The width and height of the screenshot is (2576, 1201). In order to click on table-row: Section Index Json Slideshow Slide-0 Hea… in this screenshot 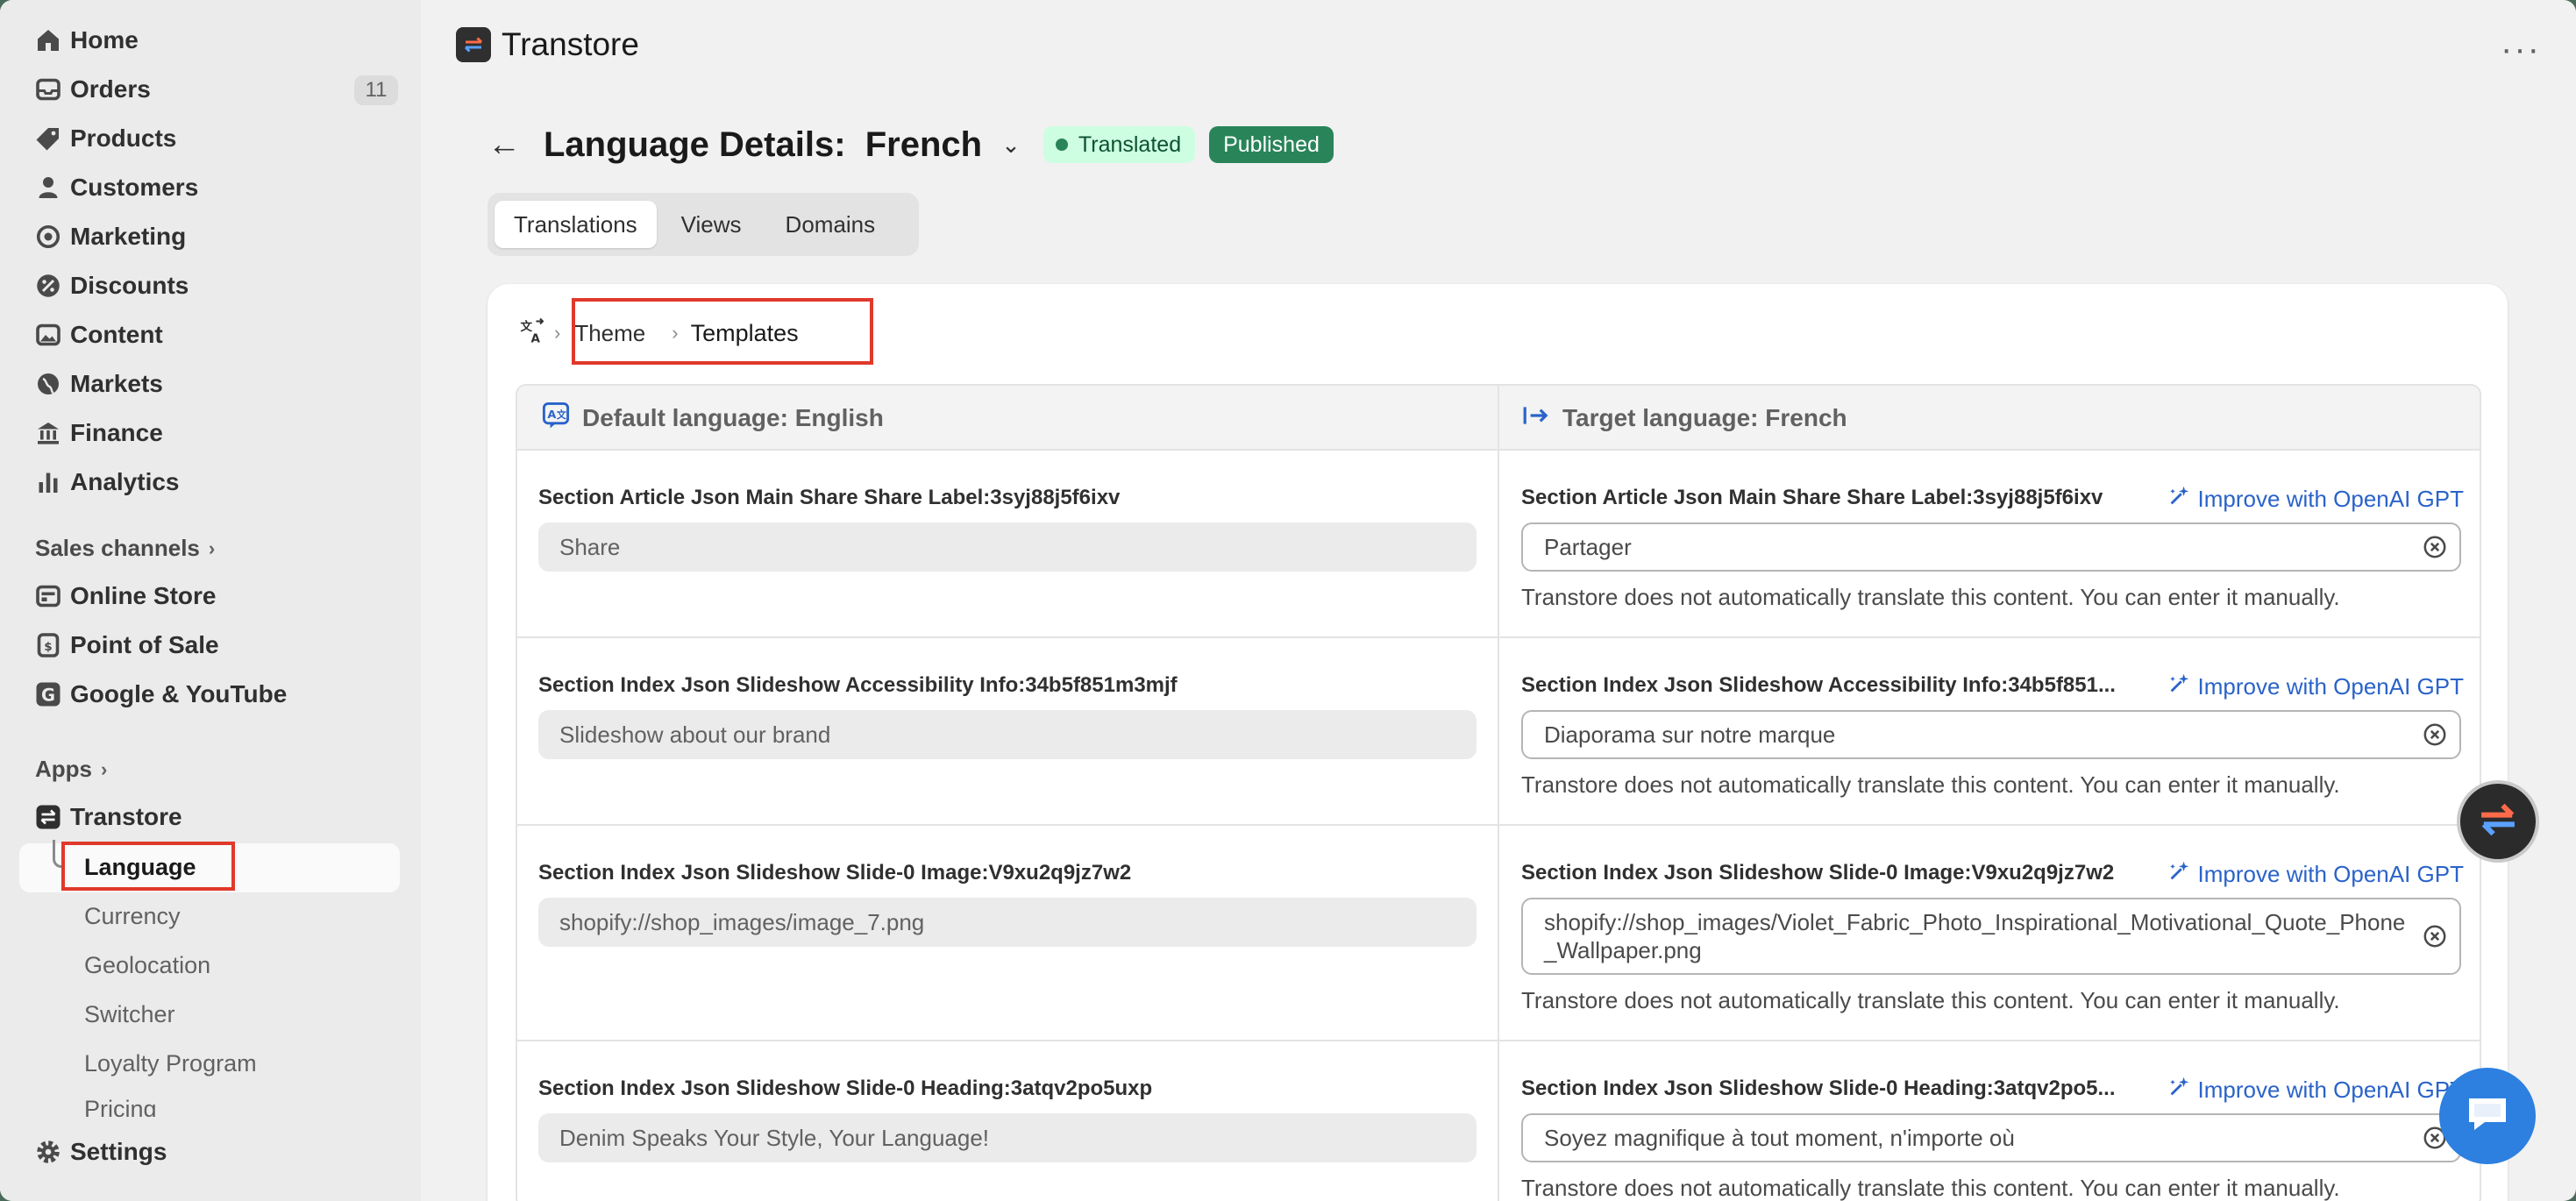, I will do `click(1498, 1121)`.